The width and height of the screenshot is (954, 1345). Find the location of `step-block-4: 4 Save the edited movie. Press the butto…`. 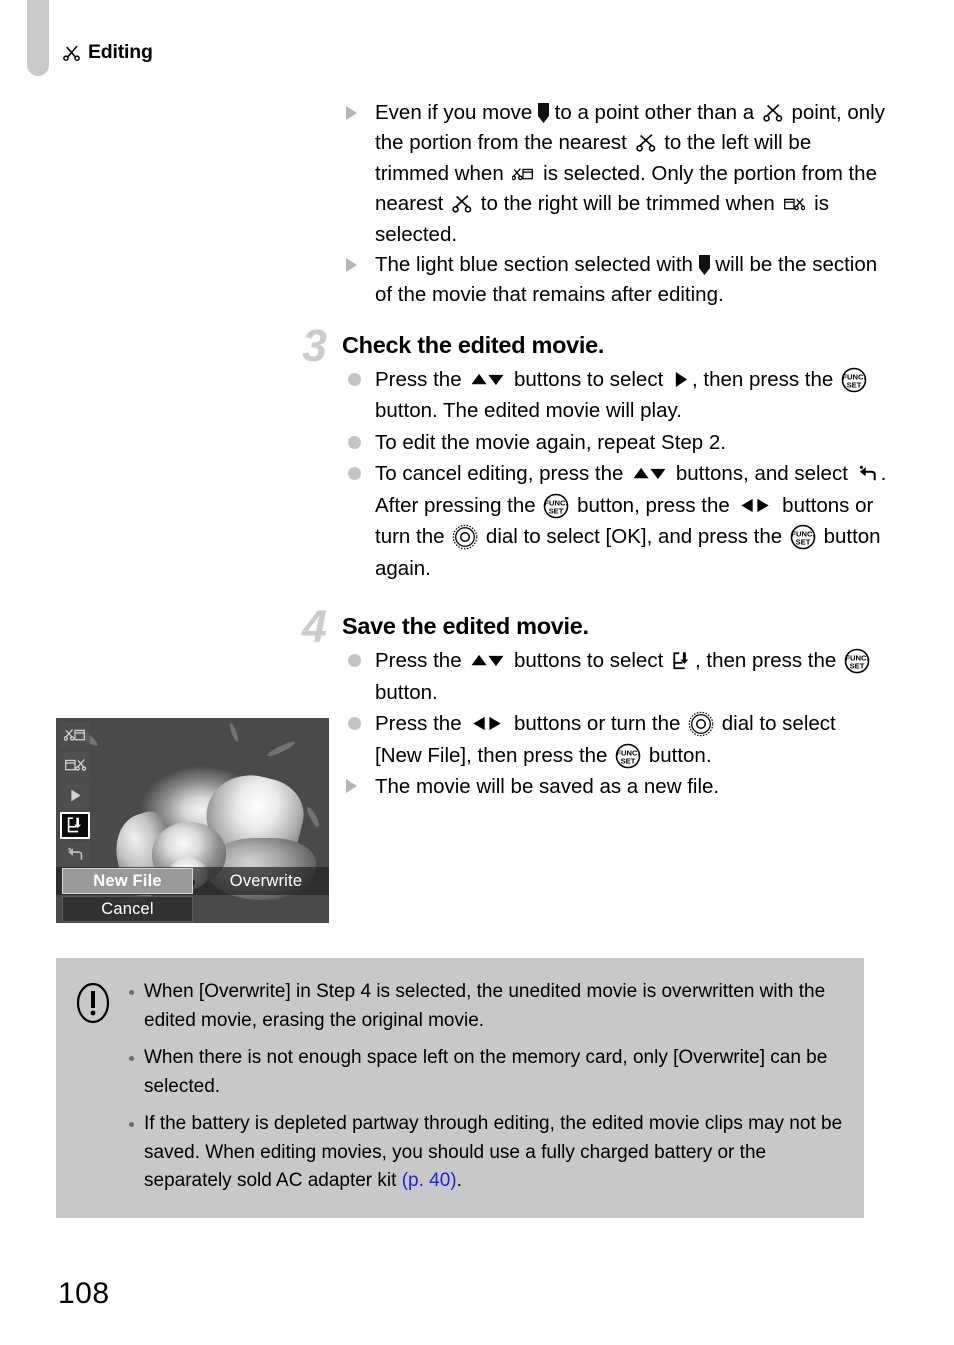

step-block-4: 4 Save the edited movie. Press the butto… is located at coordinates (594, 703).